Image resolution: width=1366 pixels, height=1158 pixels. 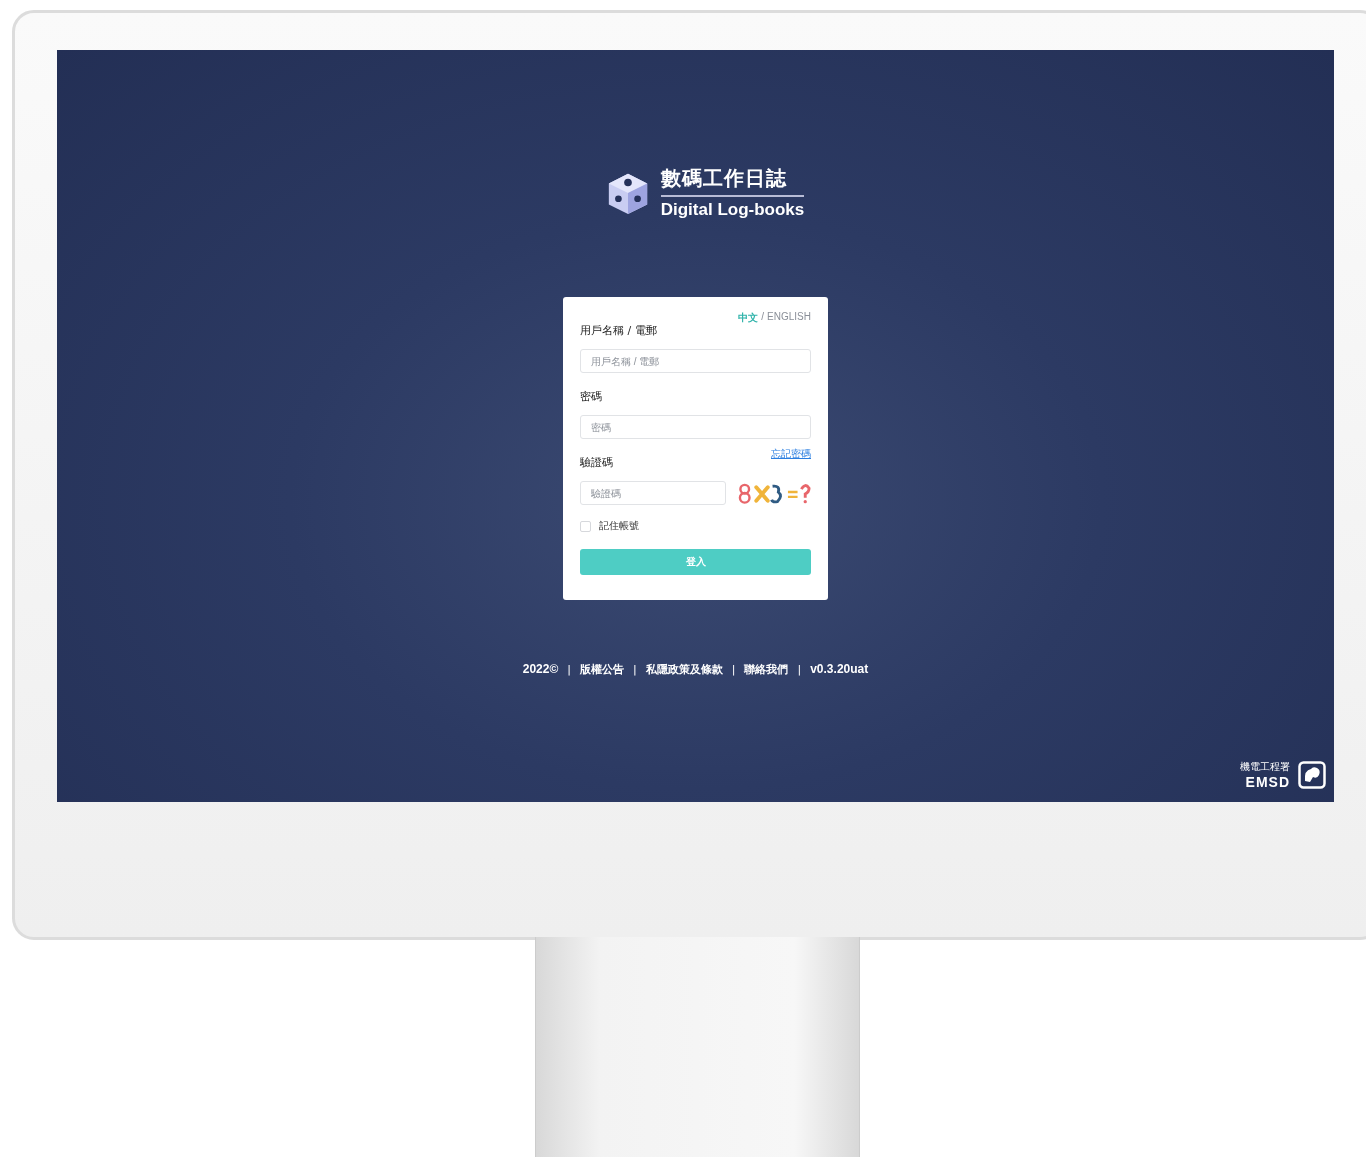 What do you see at coordinates (1265, 767) in the screenshot?
I see `department-name: 機電工程署` at bounding box center [1265, 767].